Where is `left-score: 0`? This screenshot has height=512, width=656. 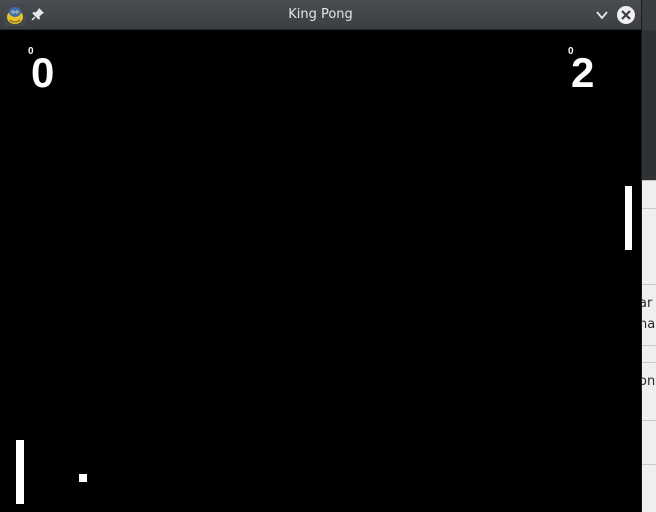 left-score: 0 is located at coordinates (43, 72).